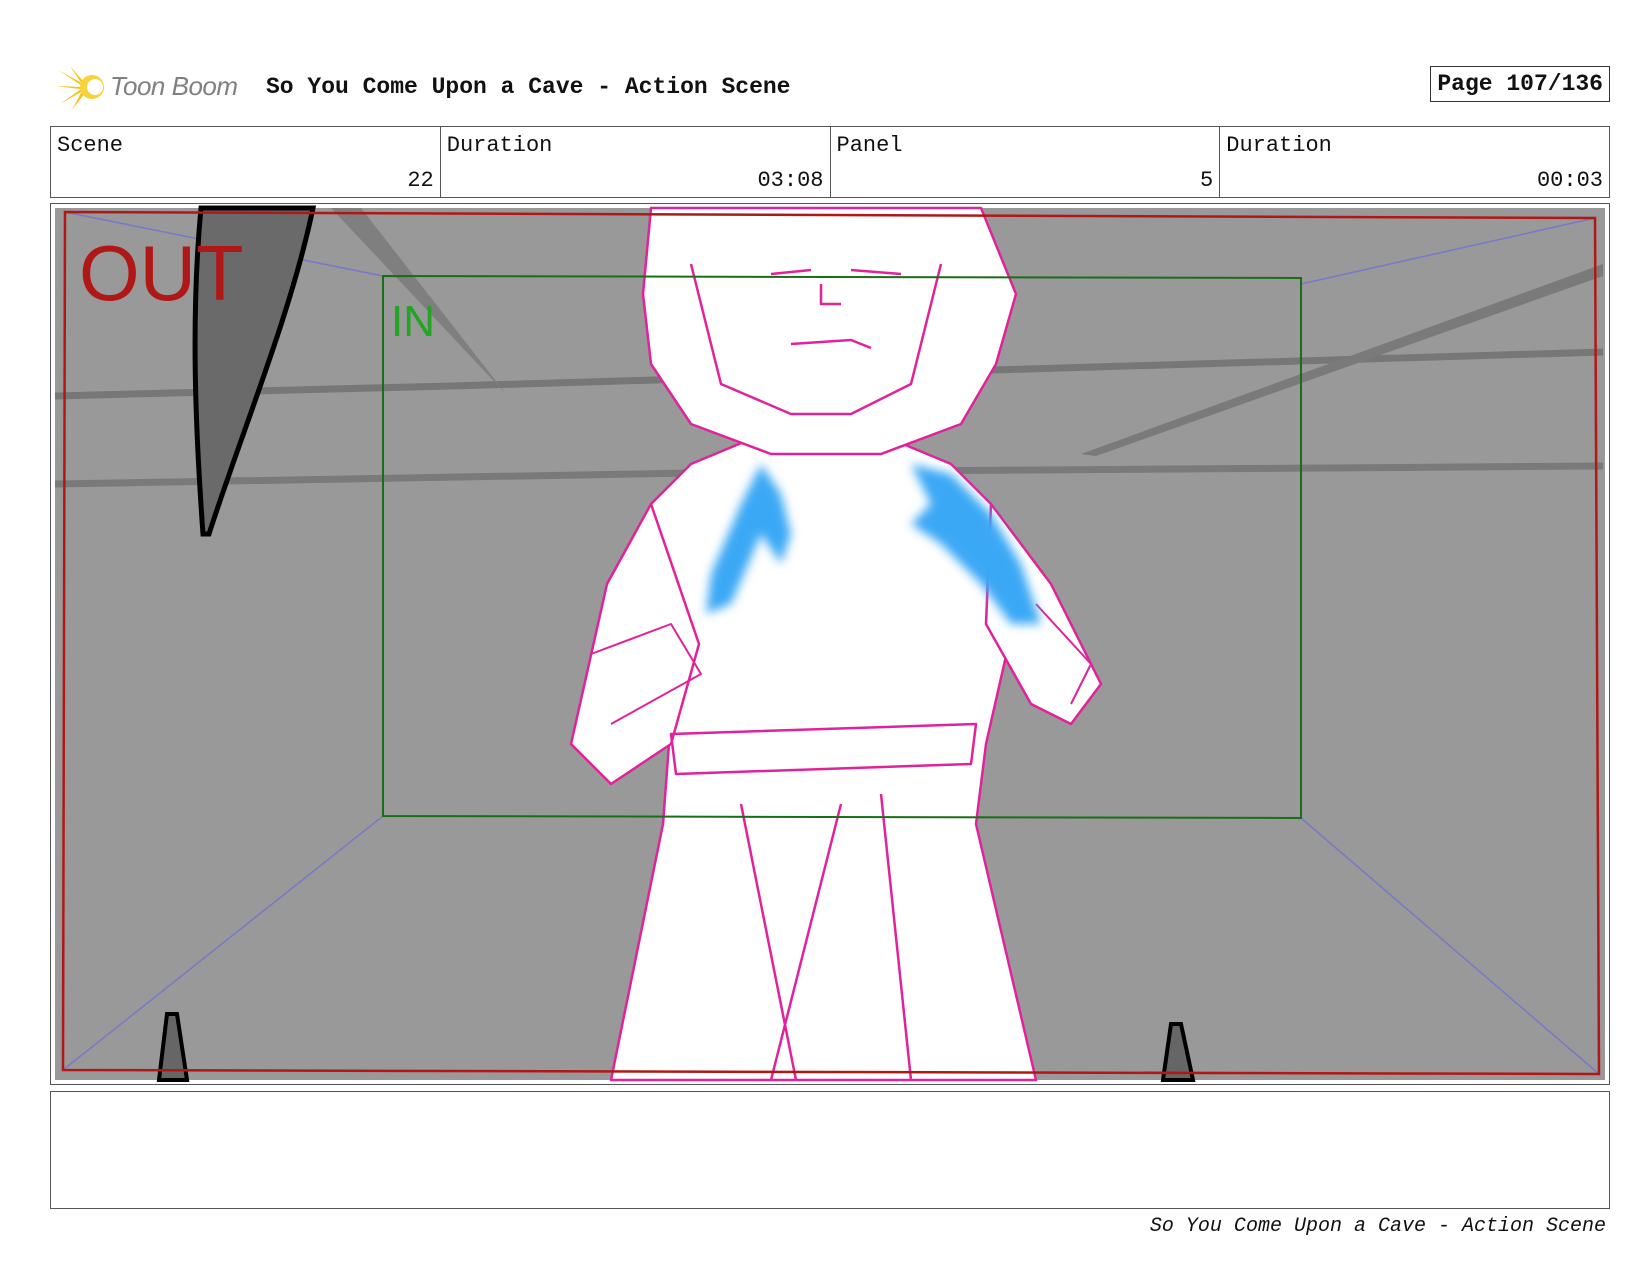  What do you see at coordinates (1569, 180) in the screenshot?
I see `panel-duration-value: 00:03` at bounding box center [1569, 180].